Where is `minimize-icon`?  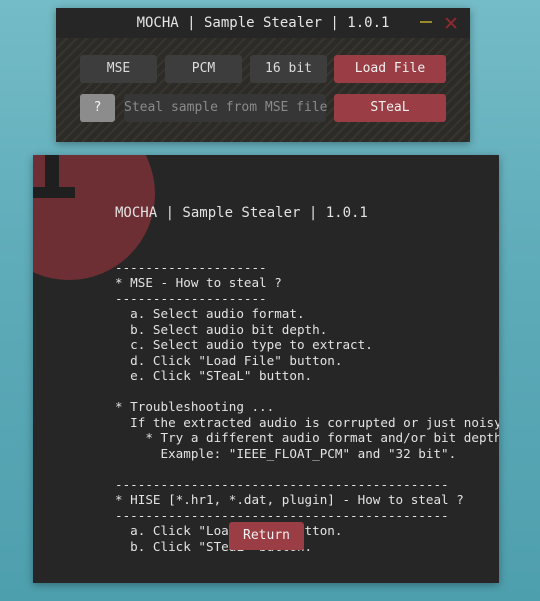
minimize-icon is located at coordinates (426, 22).